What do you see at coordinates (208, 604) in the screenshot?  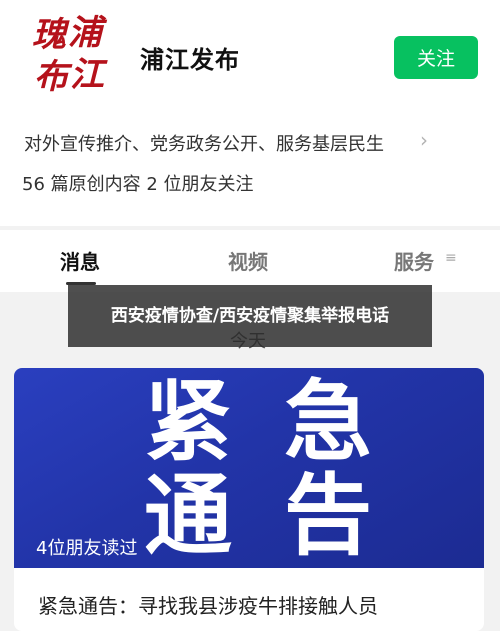 I see `article-title: 紧急通告：寻找我县涉疫牛排接触人员` at bounding box center [208, 604].